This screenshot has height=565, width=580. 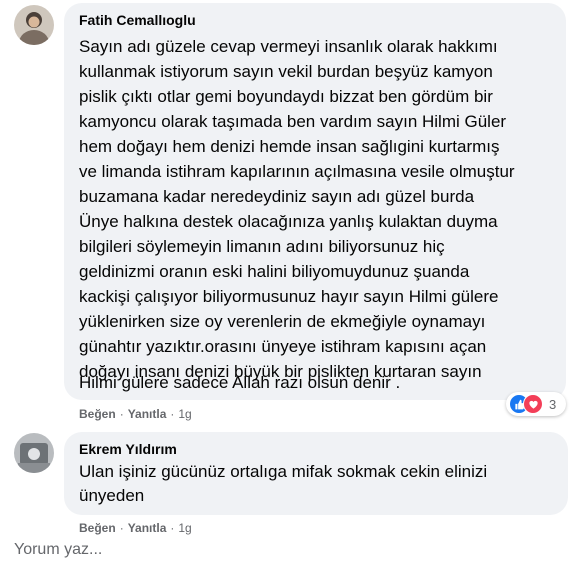 What do you see at coordinates (553, 404) in the screenshot?
I see `reaction-count: 3` at bounding box center [553, 404].